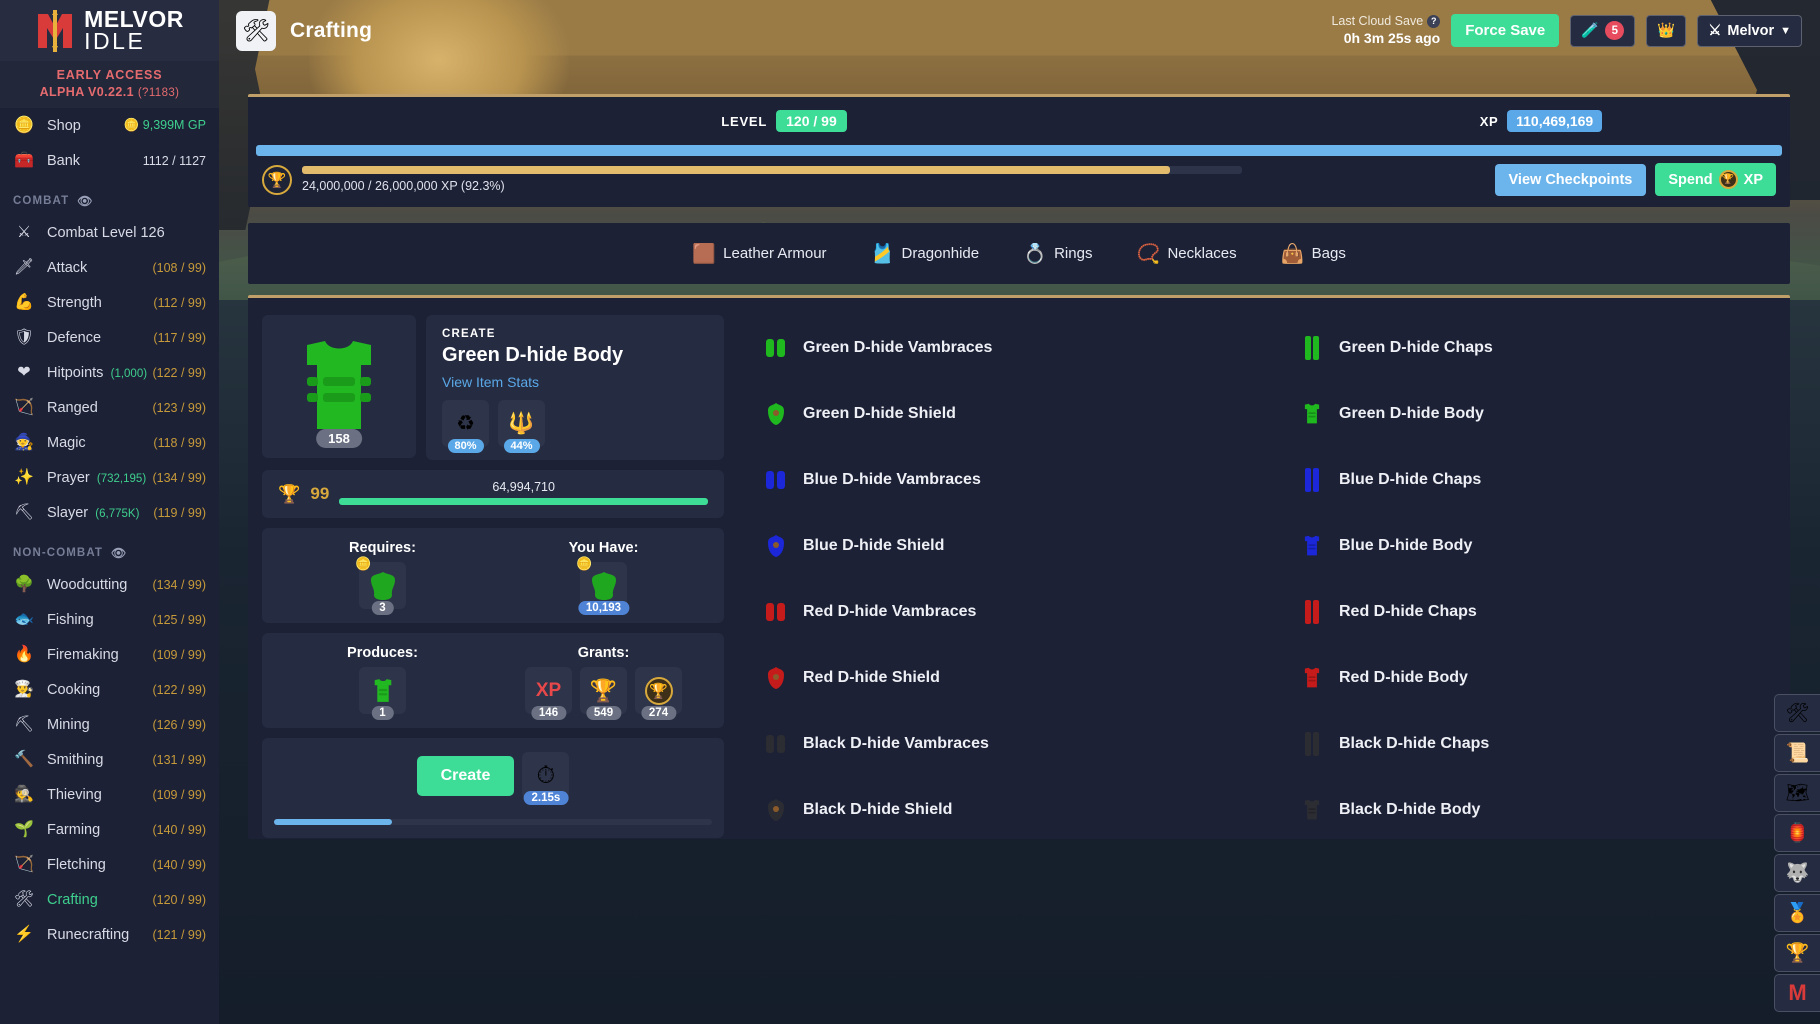 This screenshot has height=1024, width=1820. Describe the element at coordinates (1005, 414) in the screenshot. I see `craftable-item: Green D-hide Shield` at that location.